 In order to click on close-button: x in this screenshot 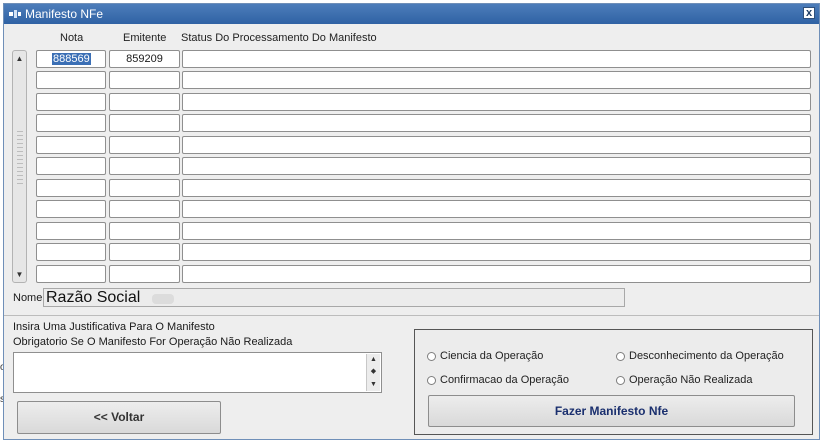, I will do `click(809, 13)`.